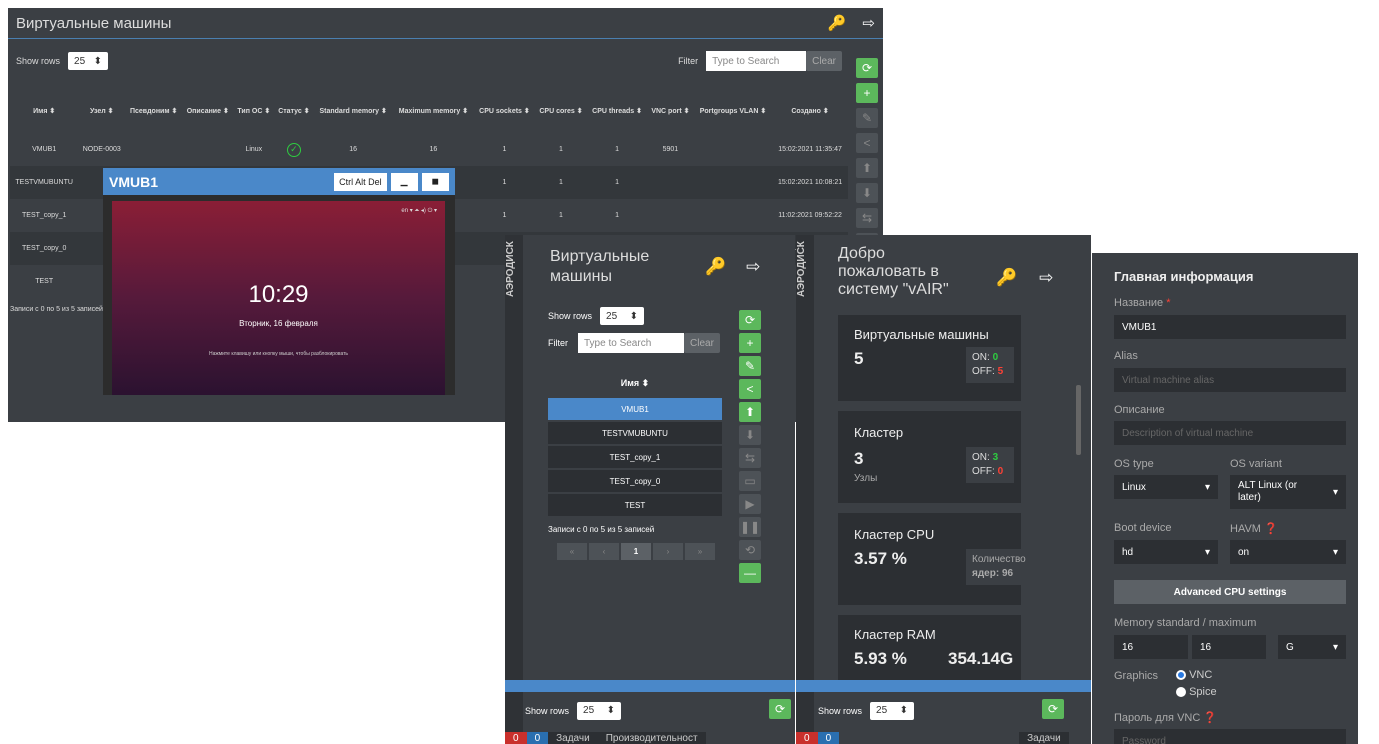 The width and height of the screenshot is (1379, 744). Describe the element at coordinates (44, 110) in the screenshot. I see `column-header: Имя ⬍` at that location.